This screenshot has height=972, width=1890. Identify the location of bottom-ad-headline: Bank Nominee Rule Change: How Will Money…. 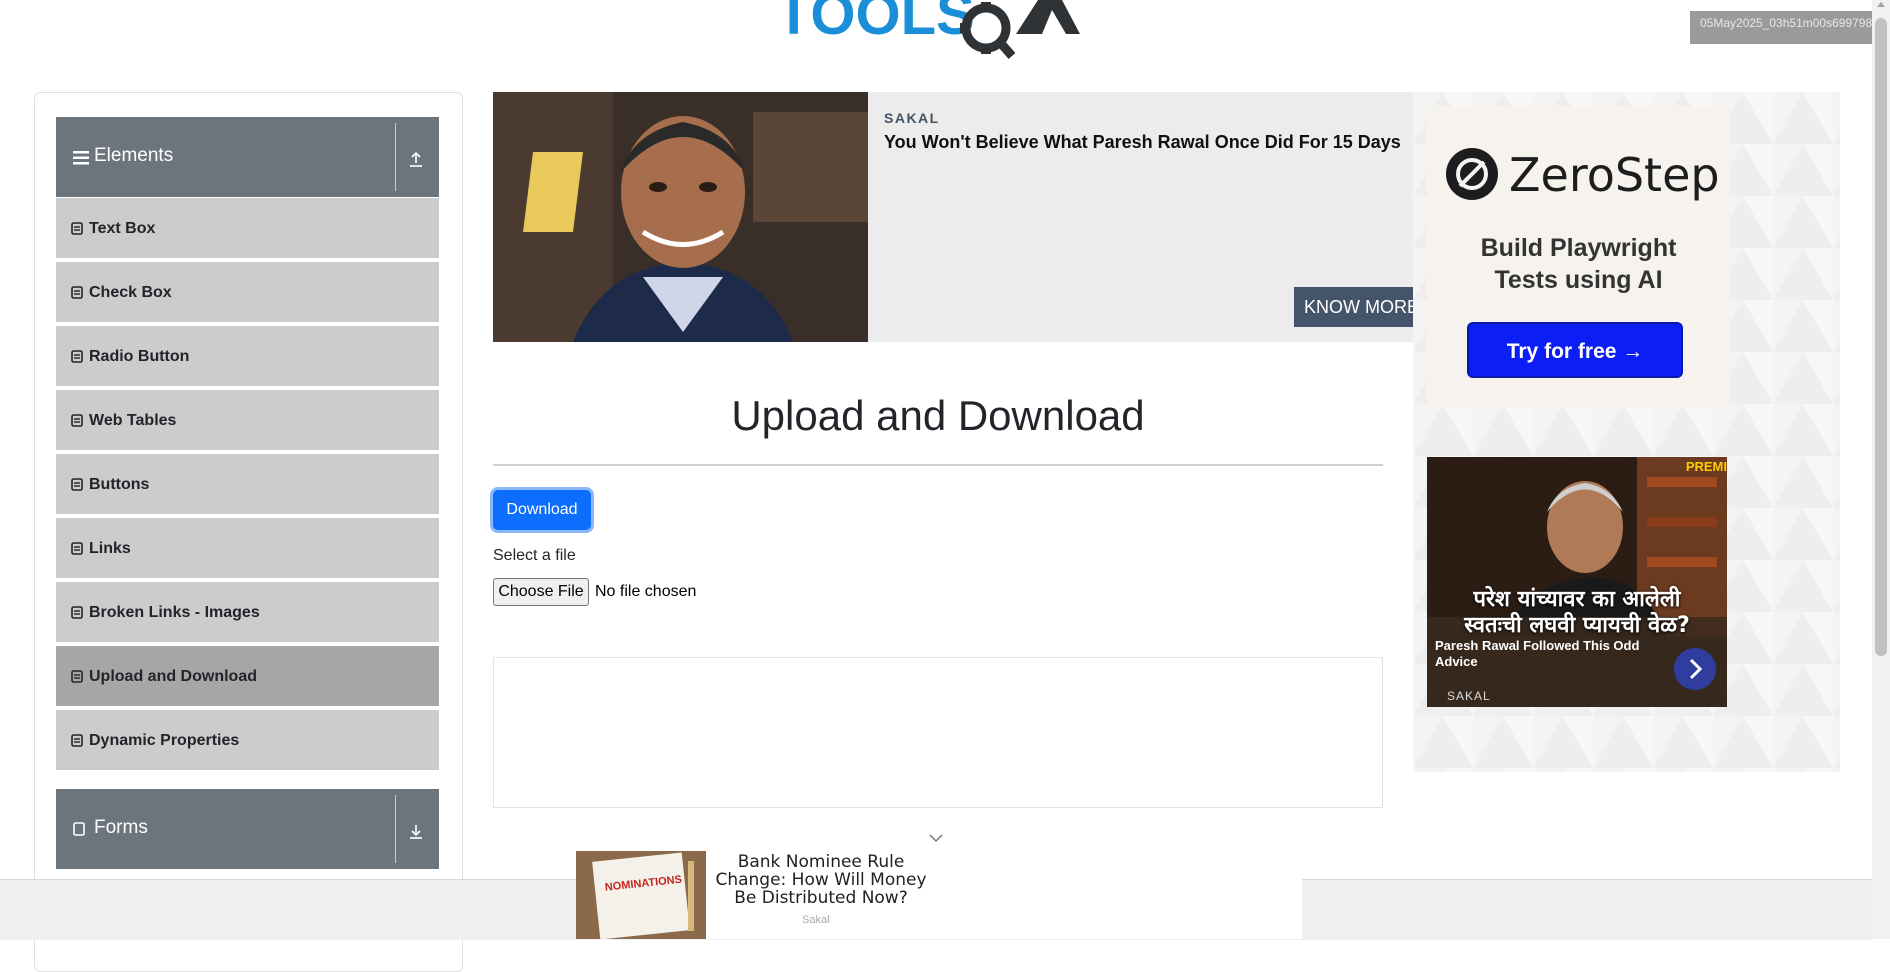
(821, 880).